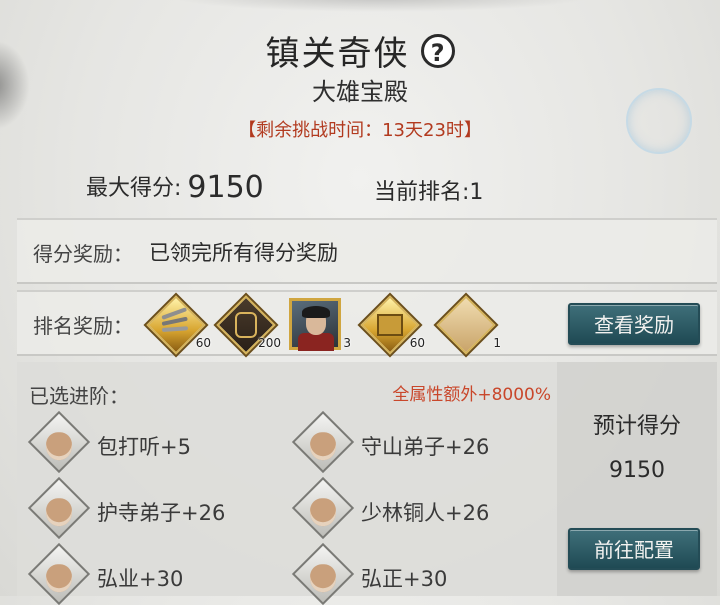 This screenshot has height=605, width=720. I want to click on max-score-value: 9150, so click(225, 187).